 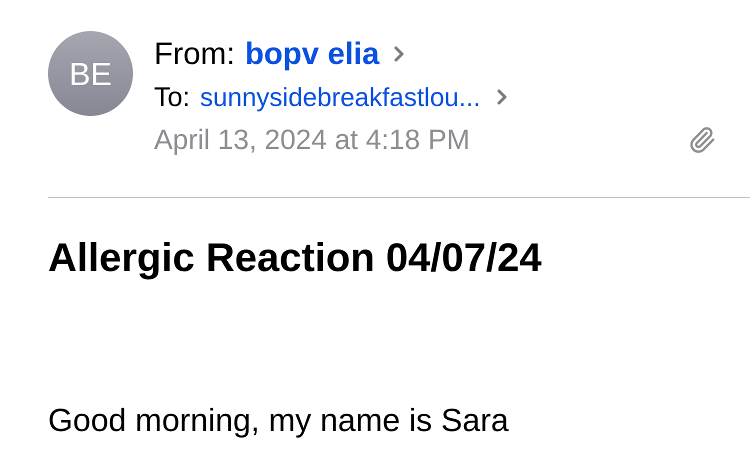 I want to click on date-text: April 13, 2024 at 4:18 PM, so click(x=312, y=140).